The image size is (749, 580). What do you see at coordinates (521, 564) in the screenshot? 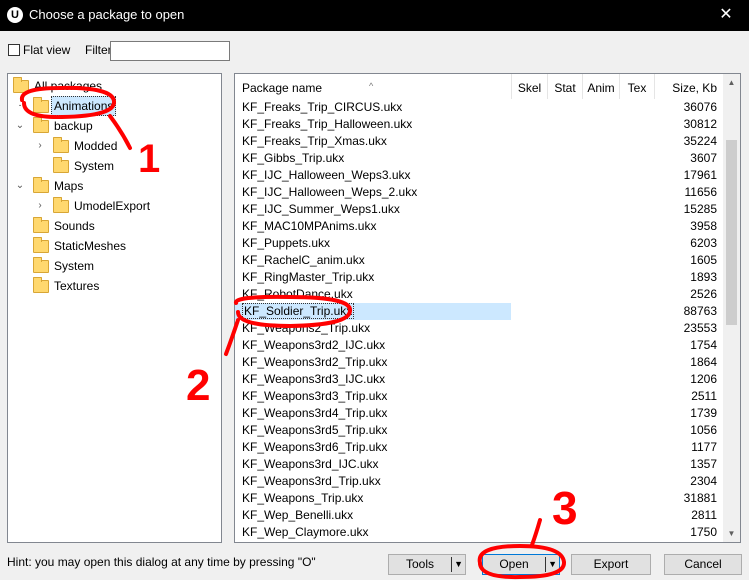
I see `open-button: Open ▼` at bounding box center [521, 564].